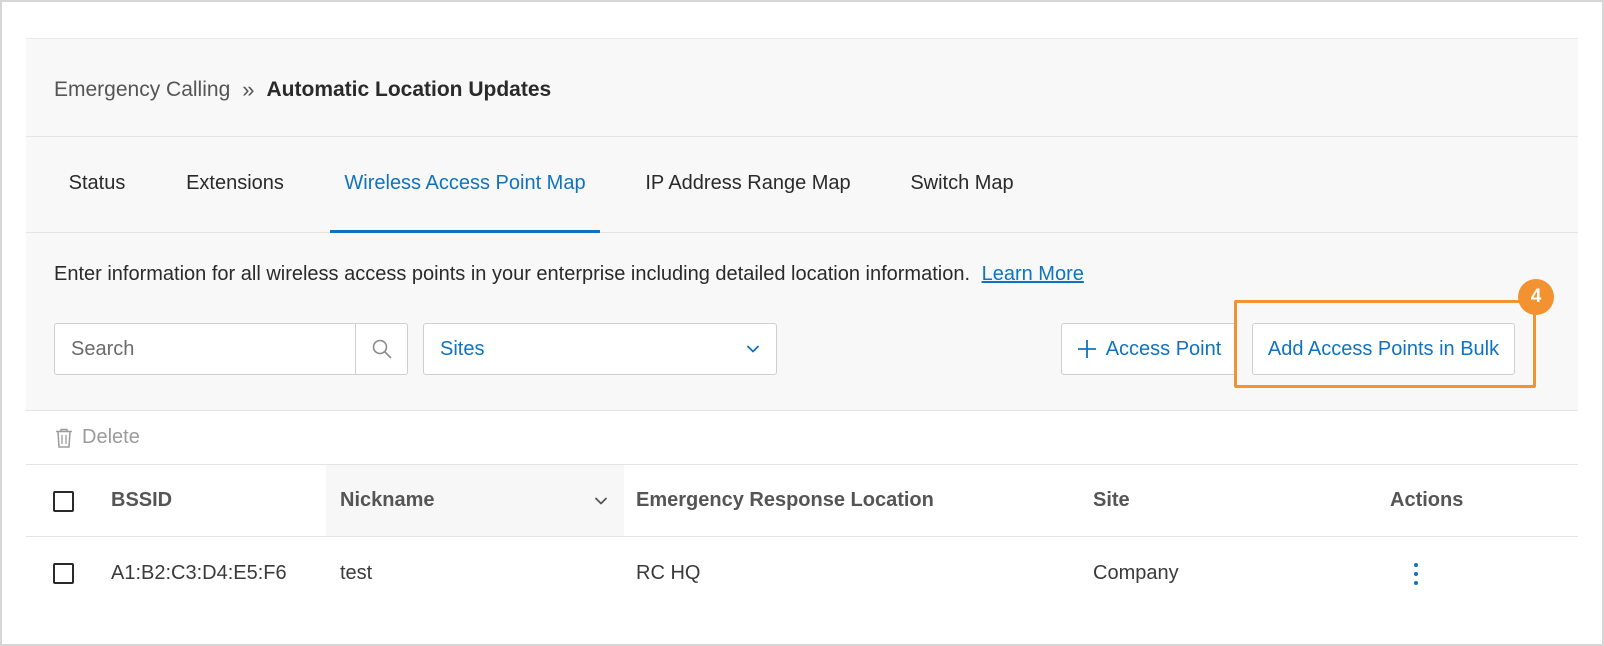 The image size is (1604, 646). Describe the element at coordinates (1136, 573) in the screenshot. I see `cell-site: Company` at that location.